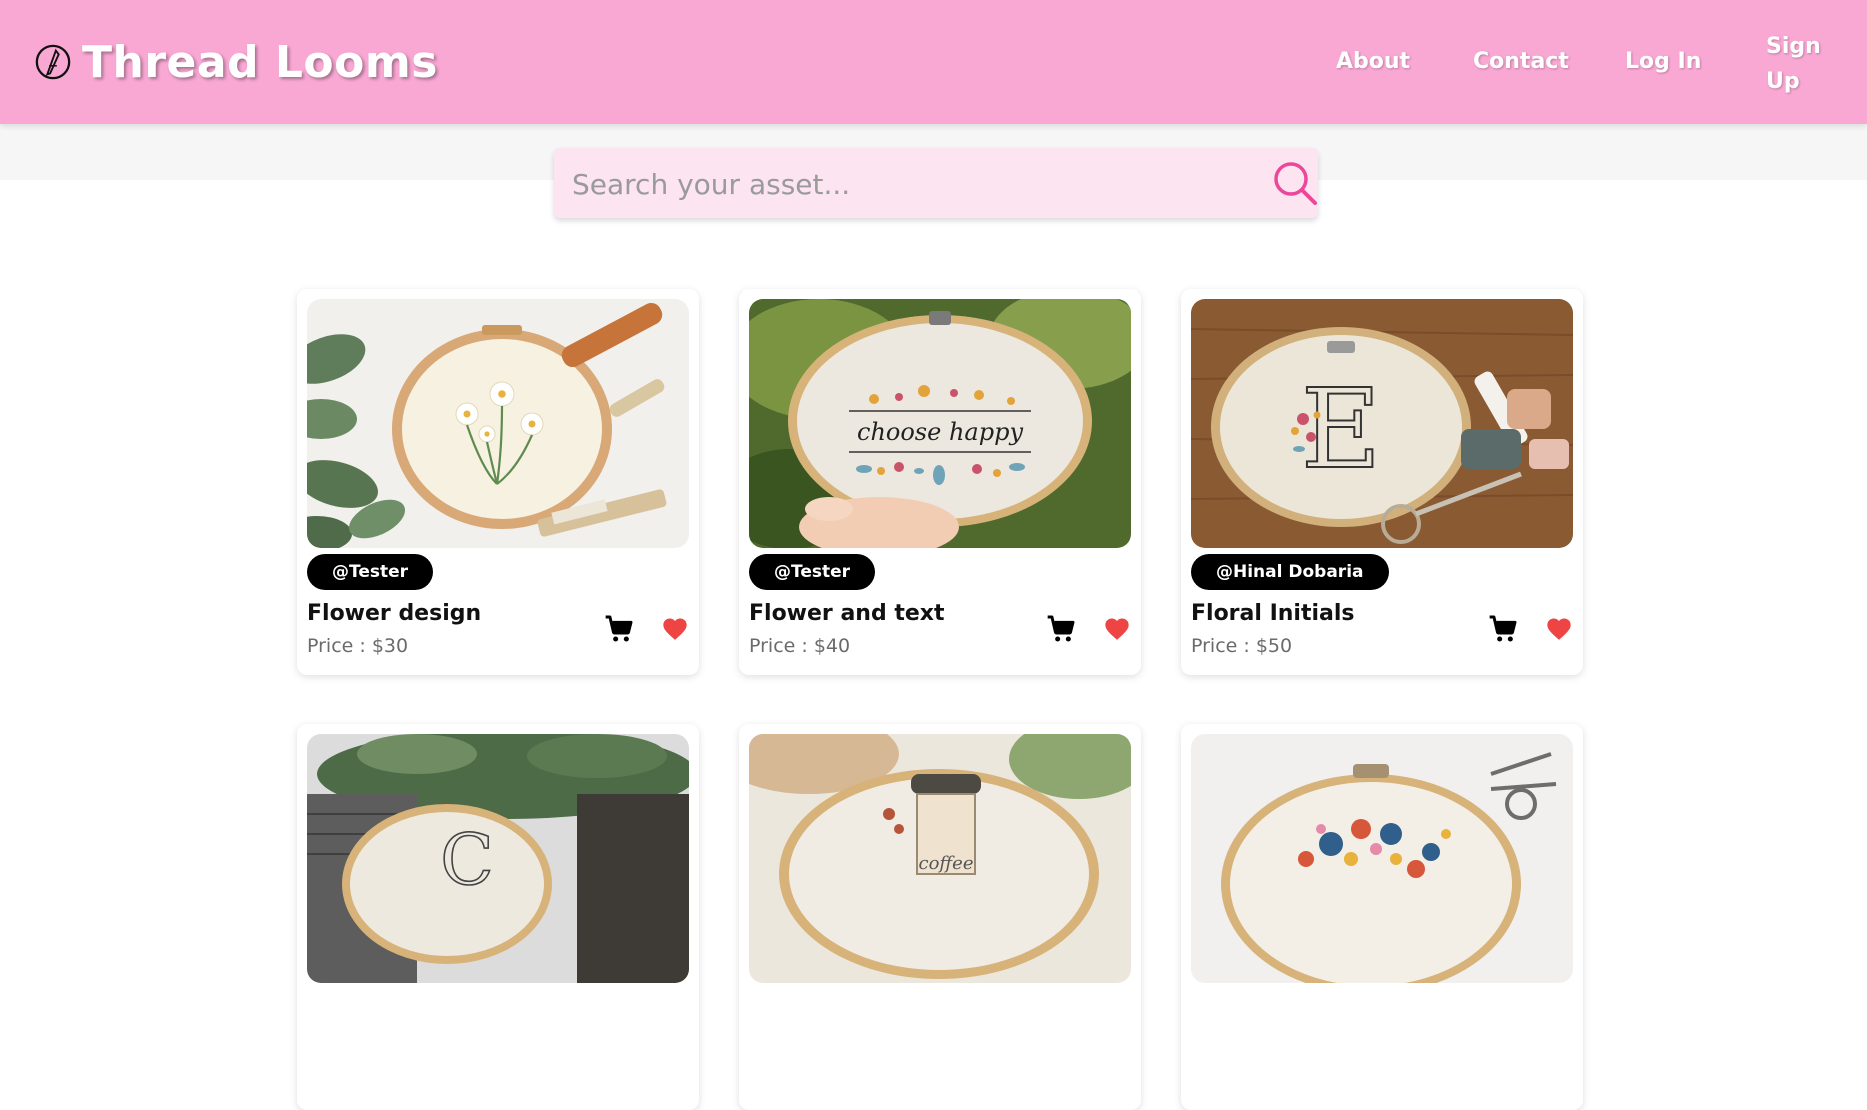 The height and width of the screenshot is (1110, 1867). What do you see at coordinates (358, 646) in the screenshot?
I see `product-price: Price : $30` at bounding box center [358, 646].